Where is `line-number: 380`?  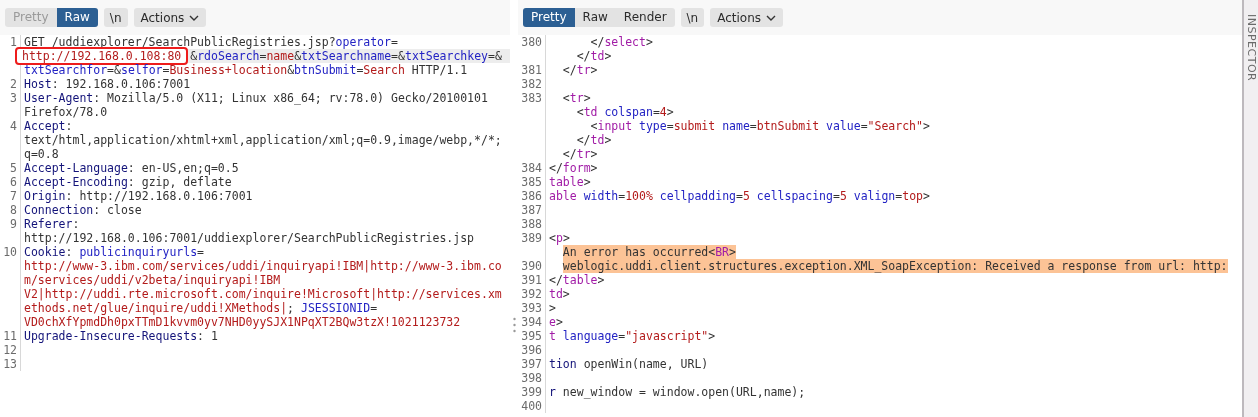
line-number: 380 is located at coordinates (531, 42).